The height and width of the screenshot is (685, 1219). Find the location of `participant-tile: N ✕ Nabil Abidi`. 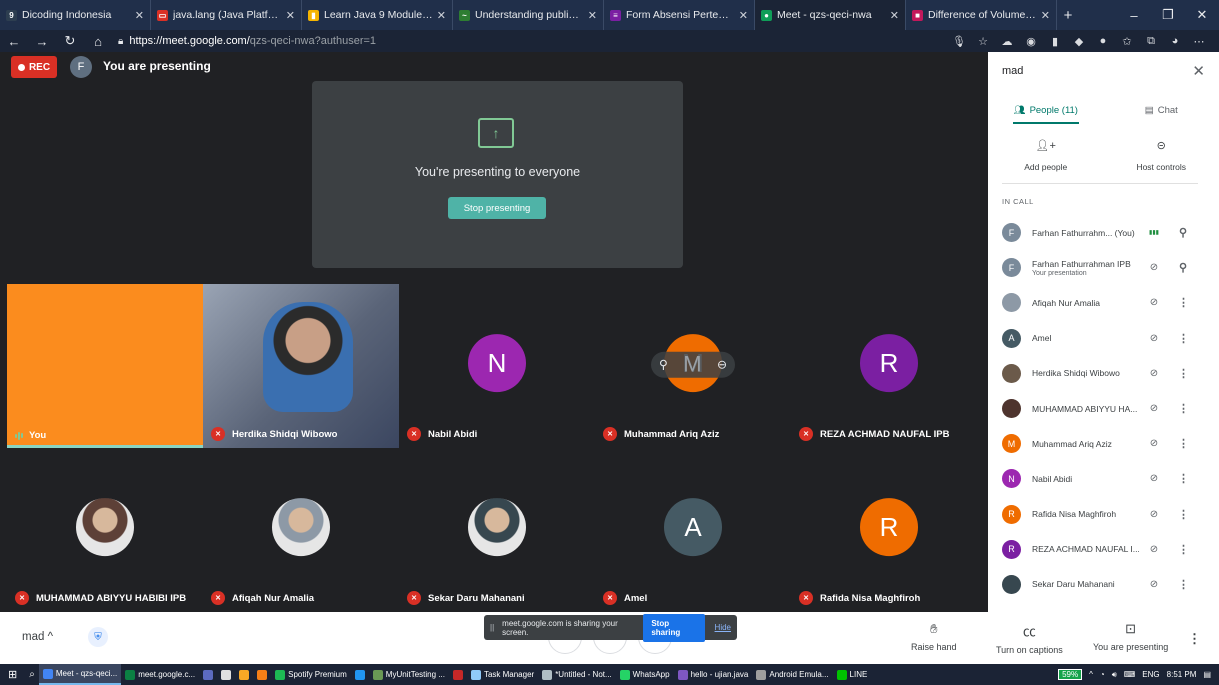

participant-tile: N ✕ Nabil Abidi is located at coordinates (497, 366).